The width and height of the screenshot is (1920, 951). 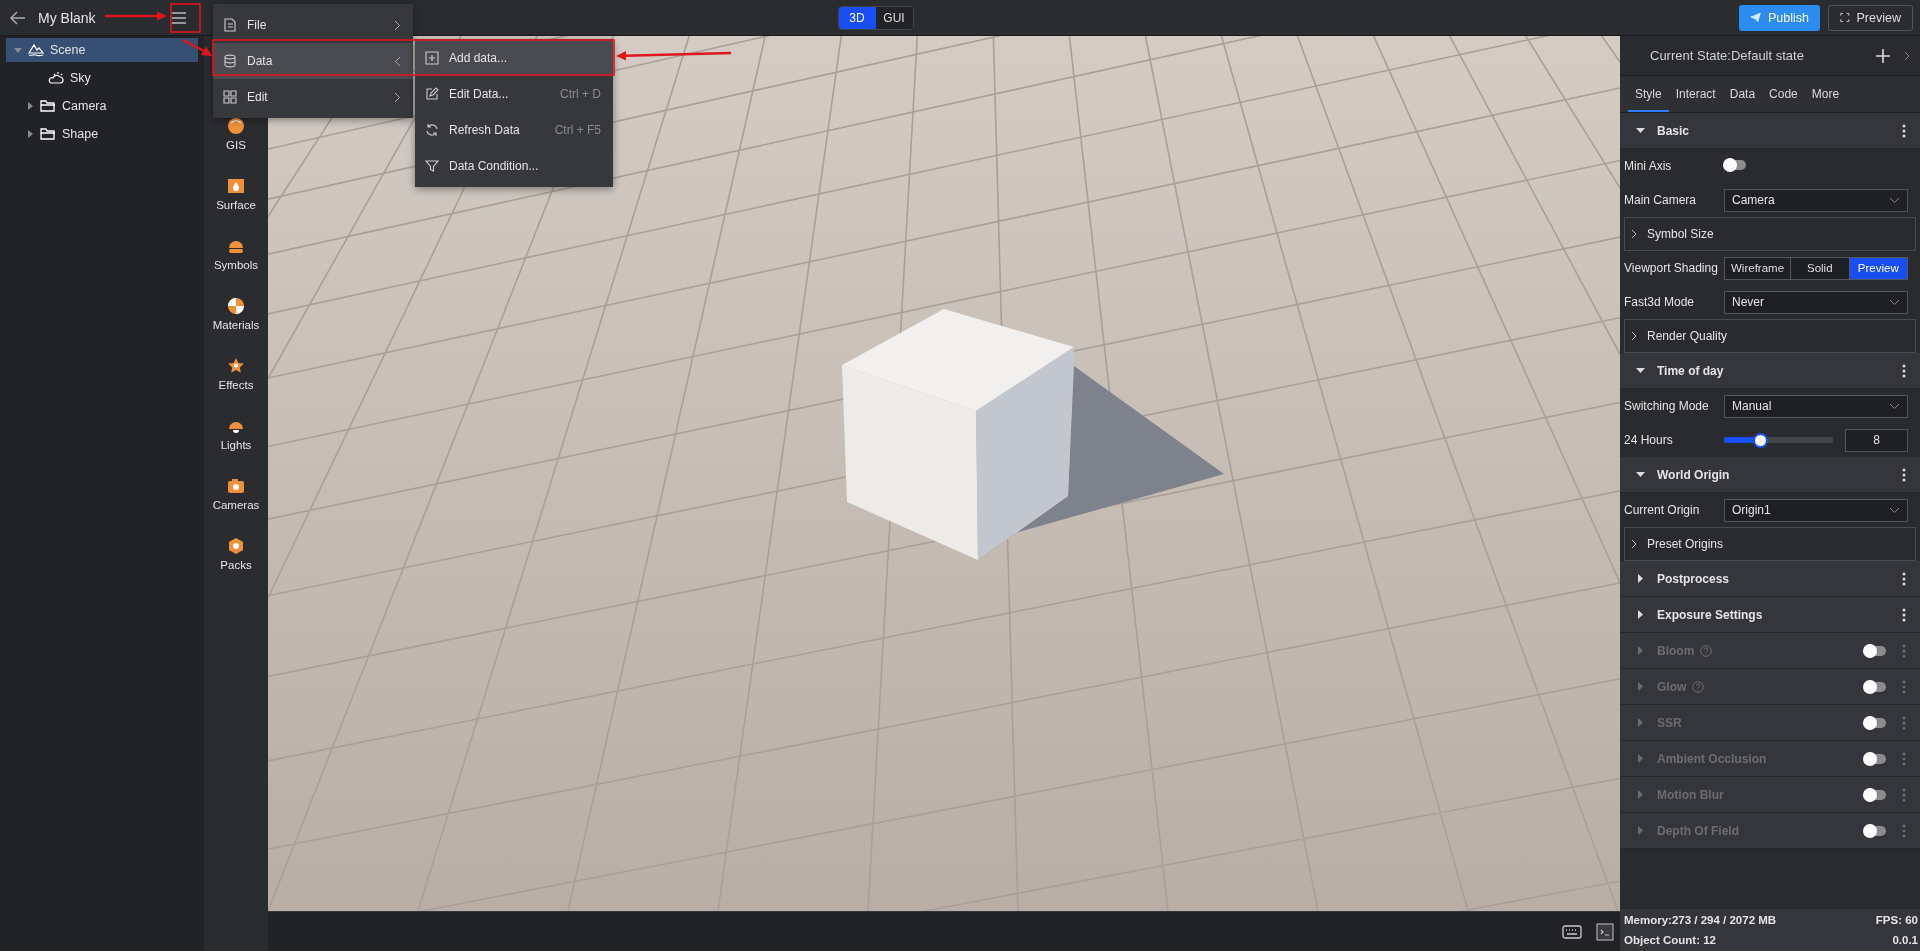 I want to click on property-label: Main Camera, so click(x=1661, y=200).